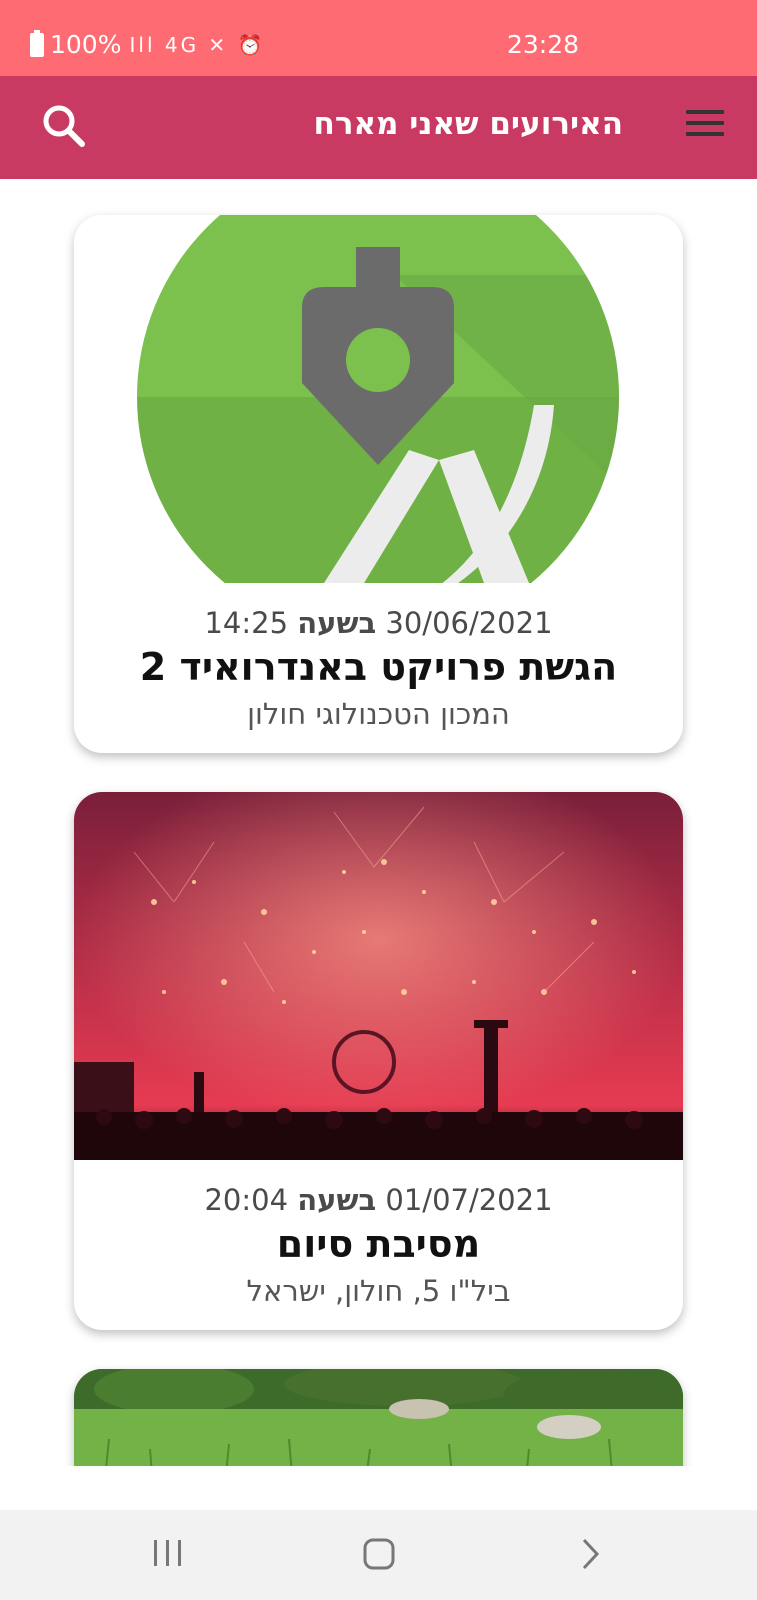 The height and width of the screenshot is (1600, 757). I want to click on event-location: ביל"ו 5, חולון, ישראל, so click(378, 1291).